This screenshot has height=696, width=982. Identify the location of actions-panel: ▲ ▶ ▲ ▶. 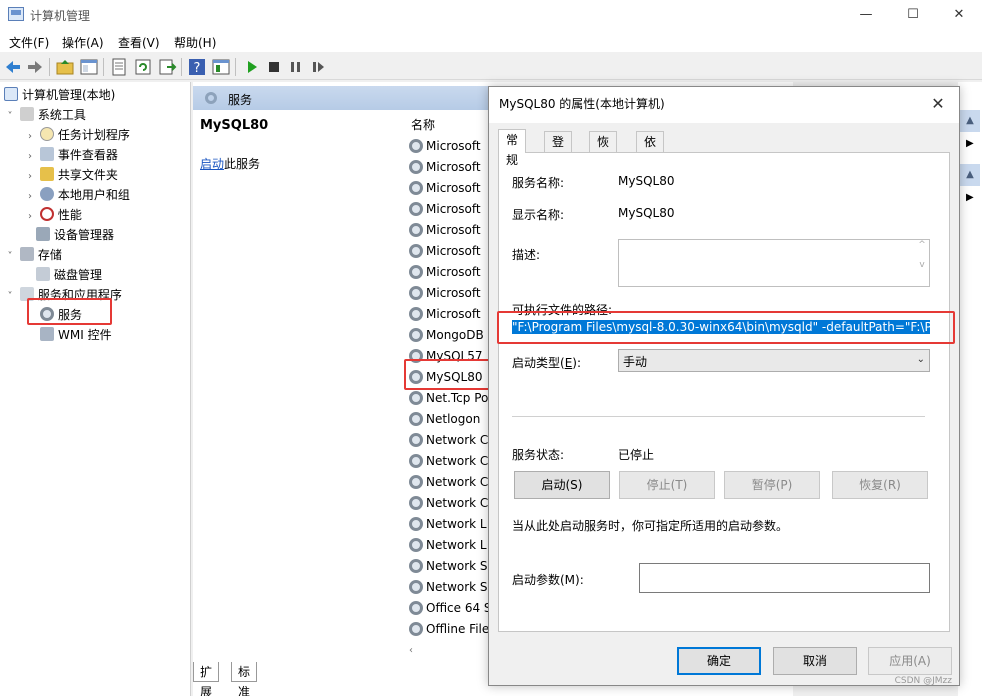
(970, 389).